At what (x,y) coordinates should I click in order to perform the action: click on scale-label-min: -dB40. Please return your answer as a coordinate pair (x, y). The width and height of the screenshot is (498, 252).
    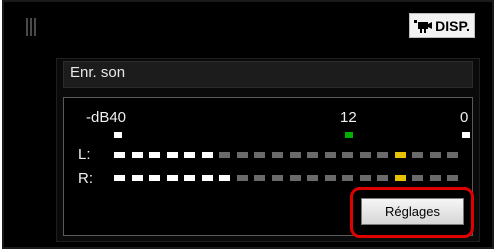
    Looking at the image, I should click on (106, 117).